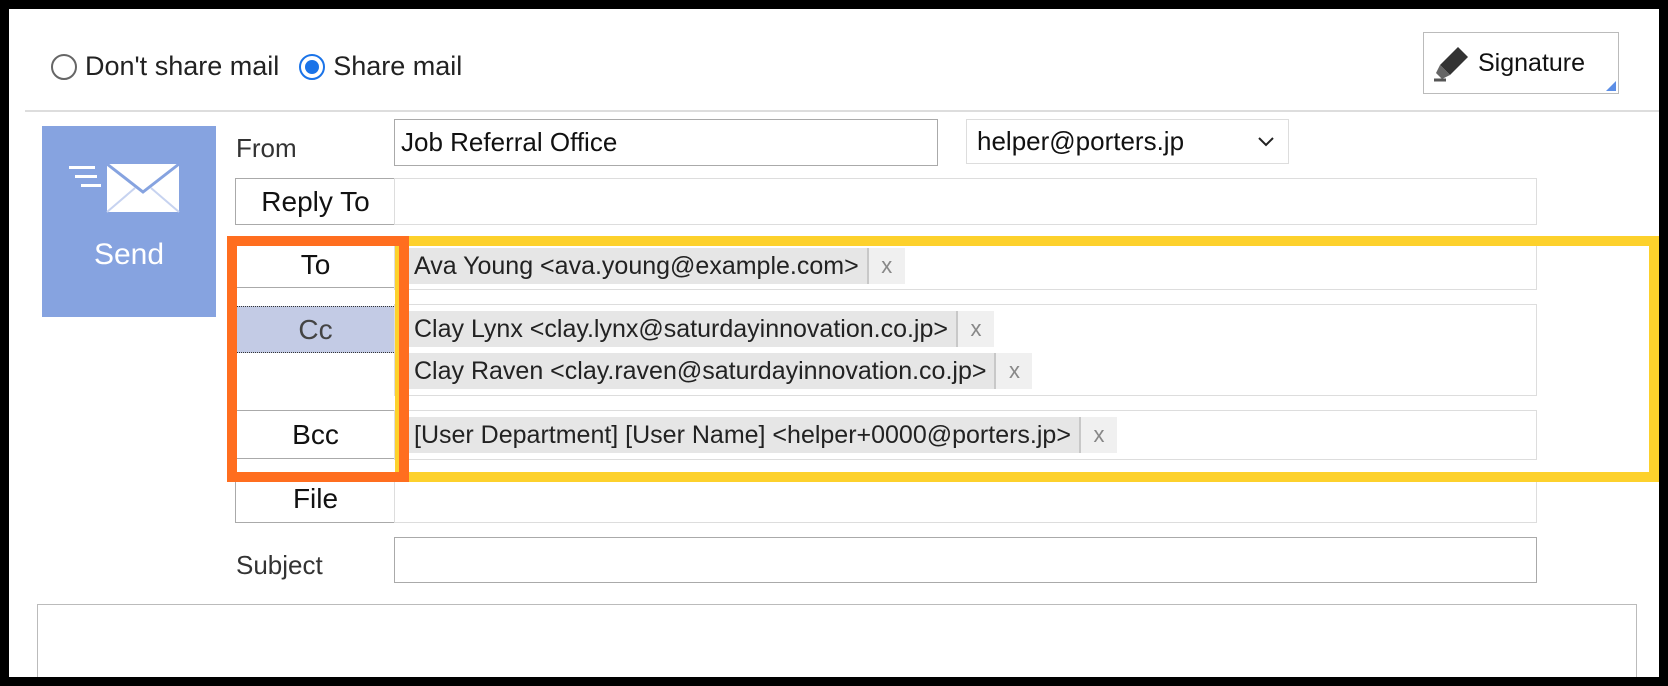 Image resolution: width=1668 pixels, height=686 pixels. What do you see at coordinates (64, 66) in the screenshot?
I see `dont-share-mail-radio` at bounding box center [64, 66].